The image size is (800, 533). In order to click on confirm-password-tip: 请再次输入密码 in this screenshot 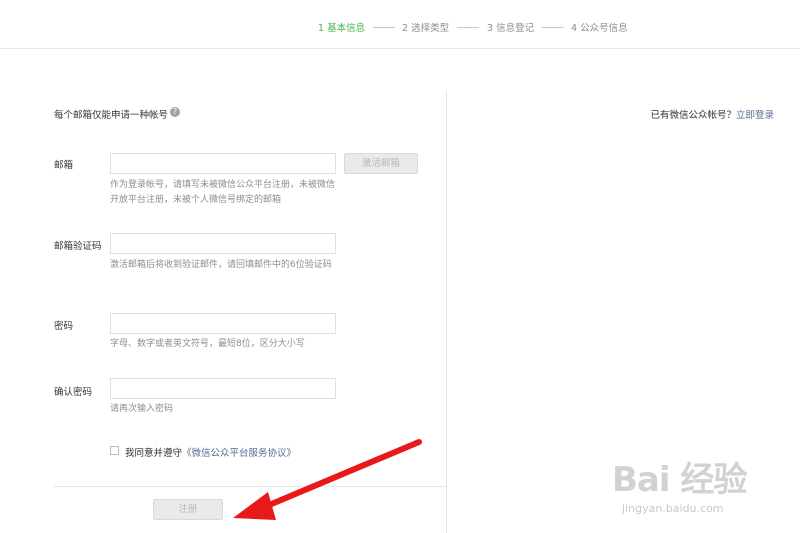, I will do `click(142, 409)`.